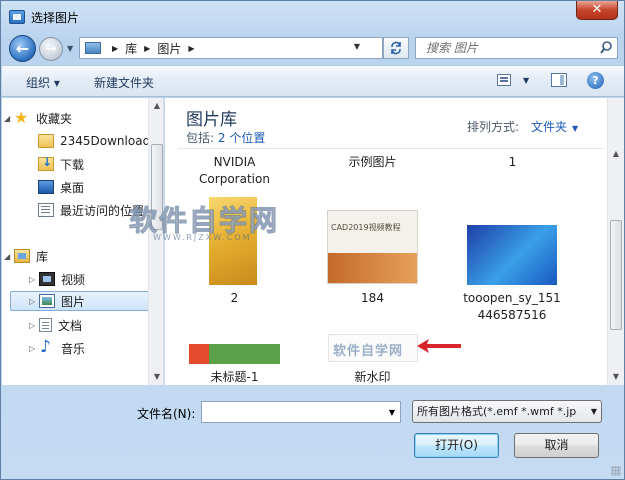  I want to click on address-bar: ▶ 库 ▶ 图片 ▶ ▼, so click(231, 48).